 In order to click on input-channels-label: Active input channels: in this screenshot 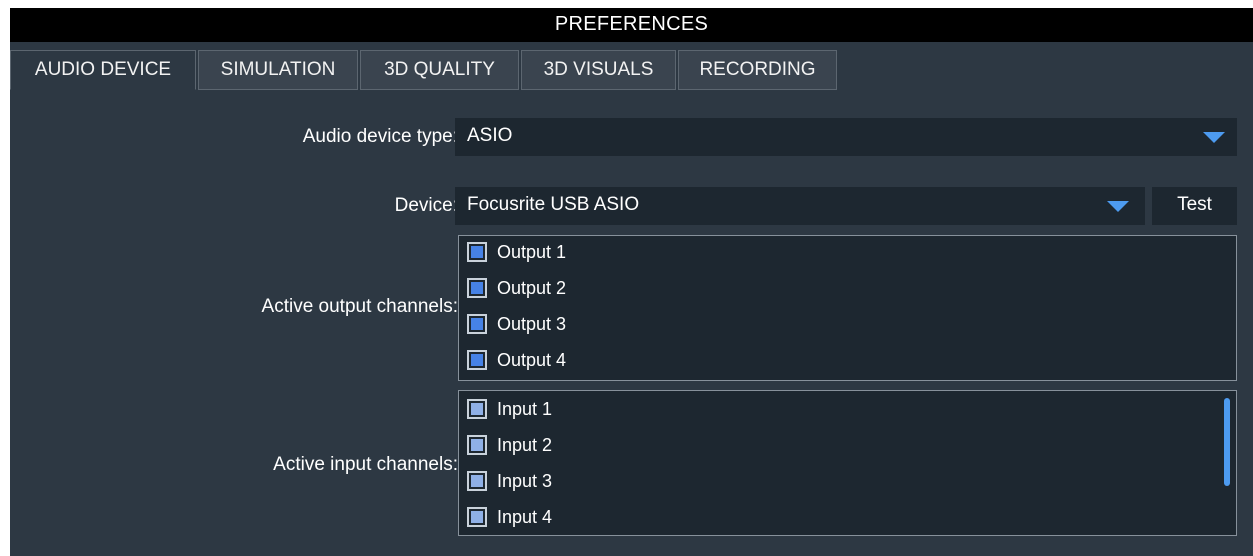, I will do `click(365, 464)`.